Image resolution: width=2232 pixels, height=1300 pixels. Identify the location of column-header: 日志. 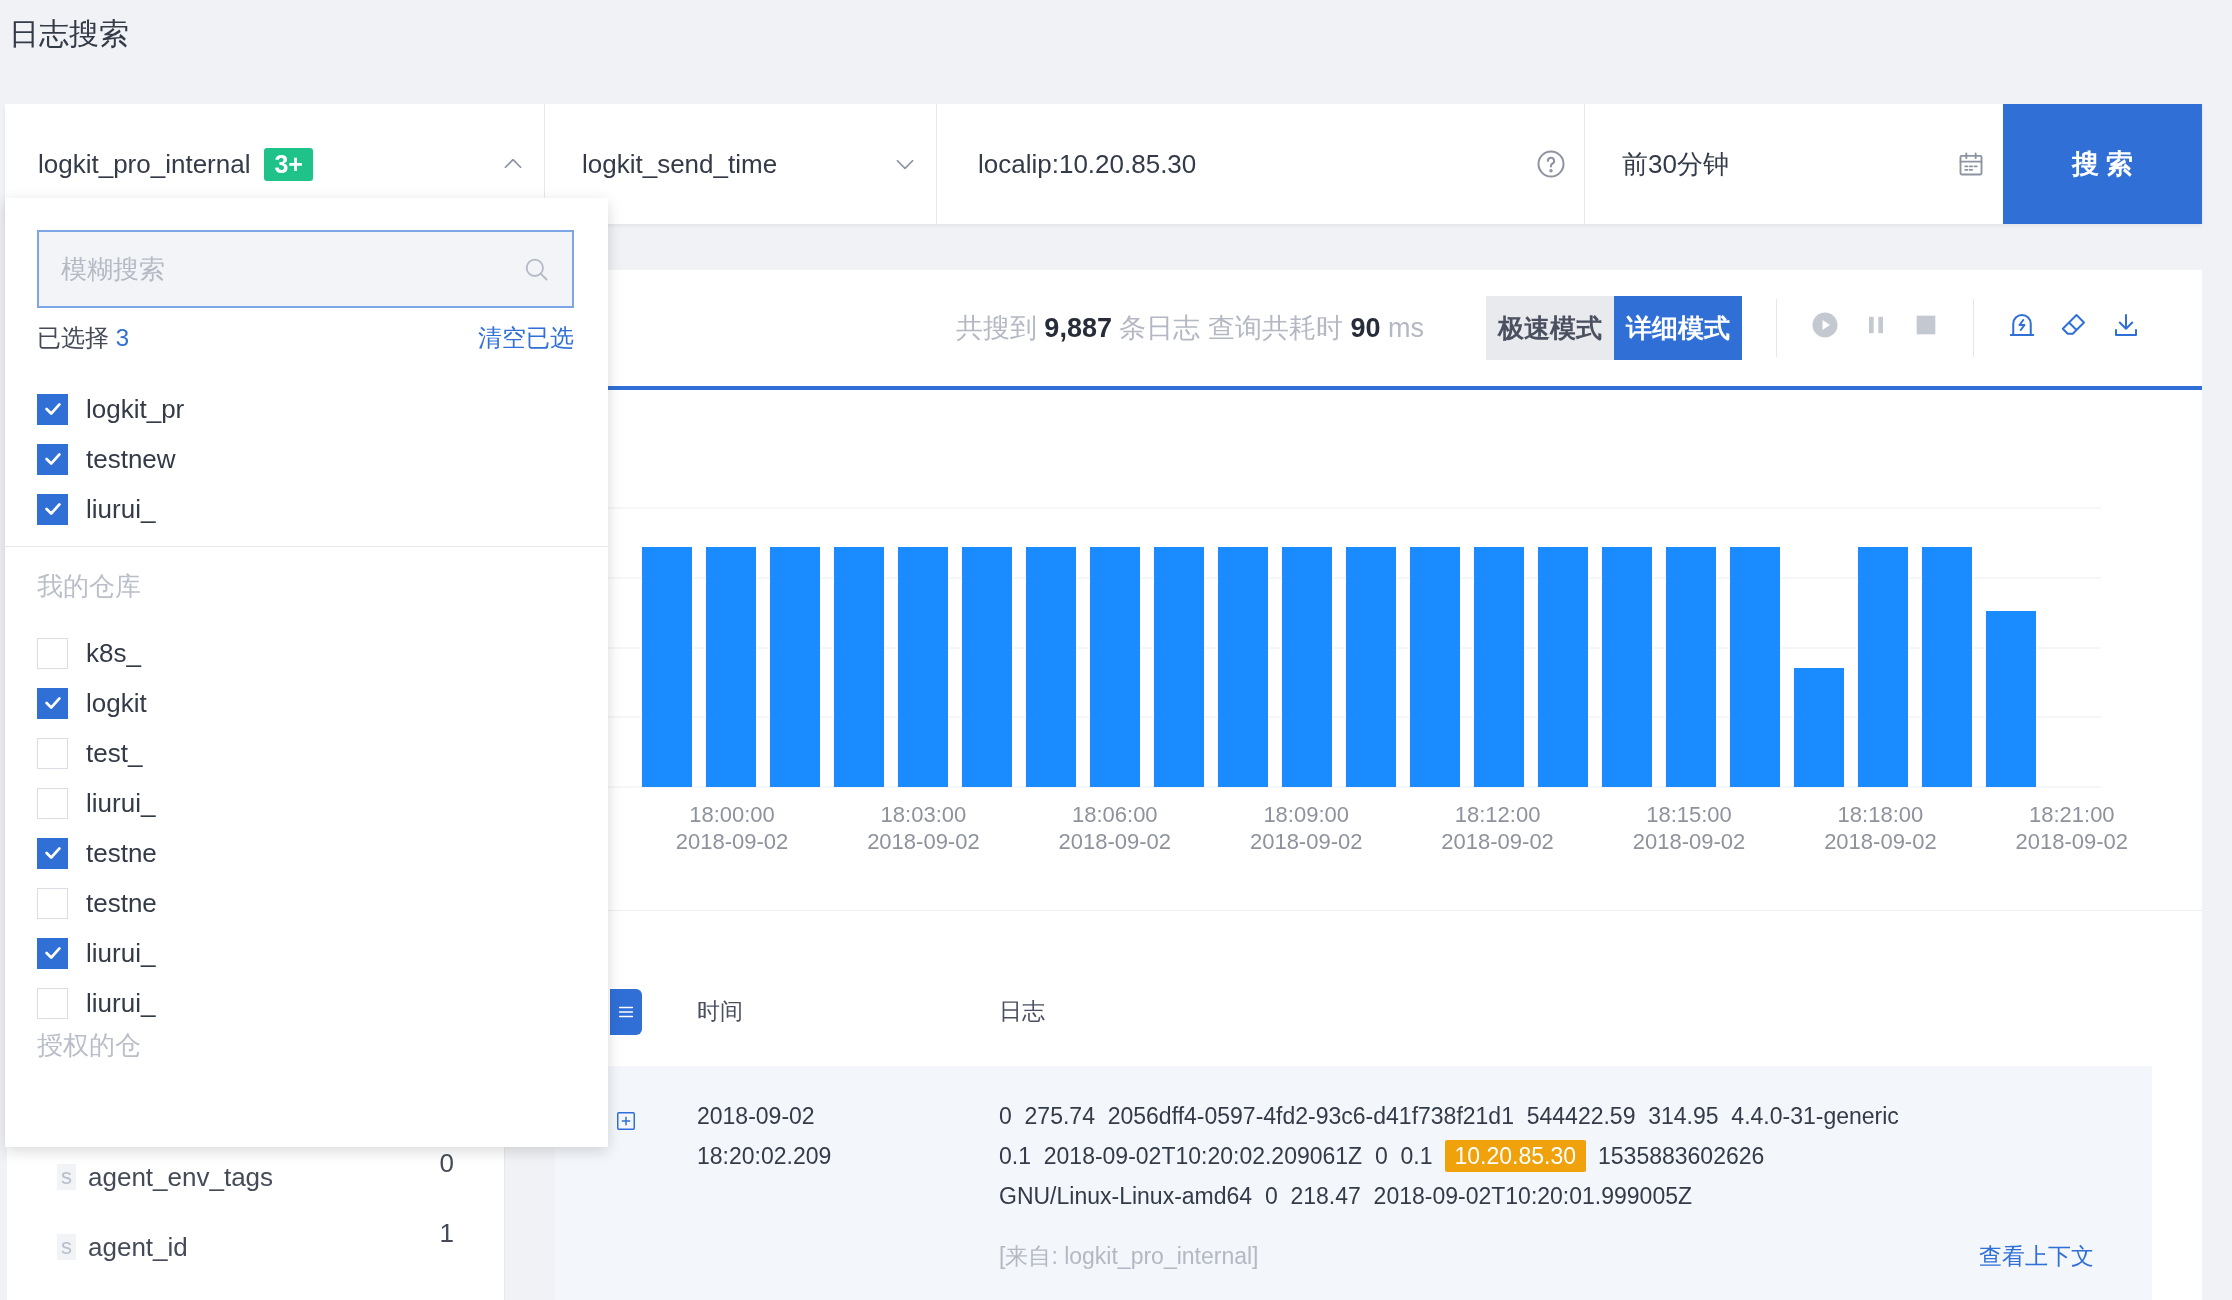
(1022, 1012).